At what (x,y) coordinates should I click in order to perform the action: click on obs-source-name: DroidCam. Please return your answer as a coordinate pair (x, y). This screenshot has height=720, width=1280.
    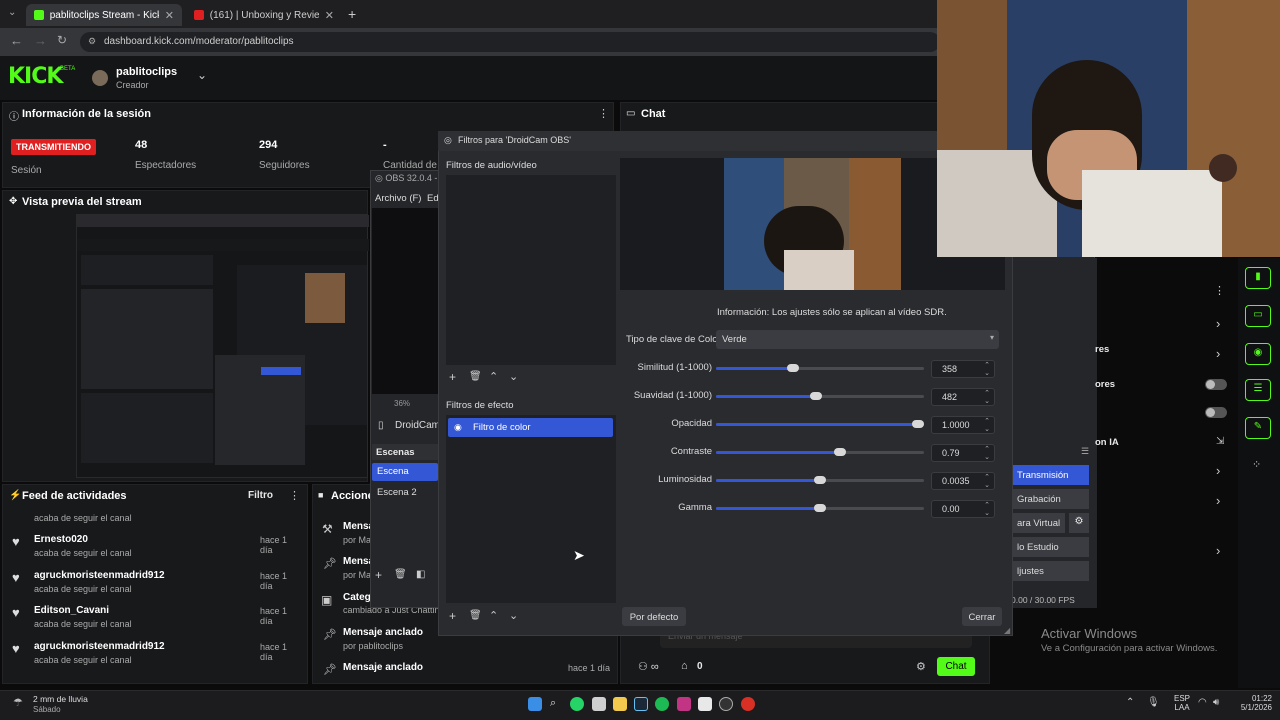
    Looking at the image, I should click on (417, 425).